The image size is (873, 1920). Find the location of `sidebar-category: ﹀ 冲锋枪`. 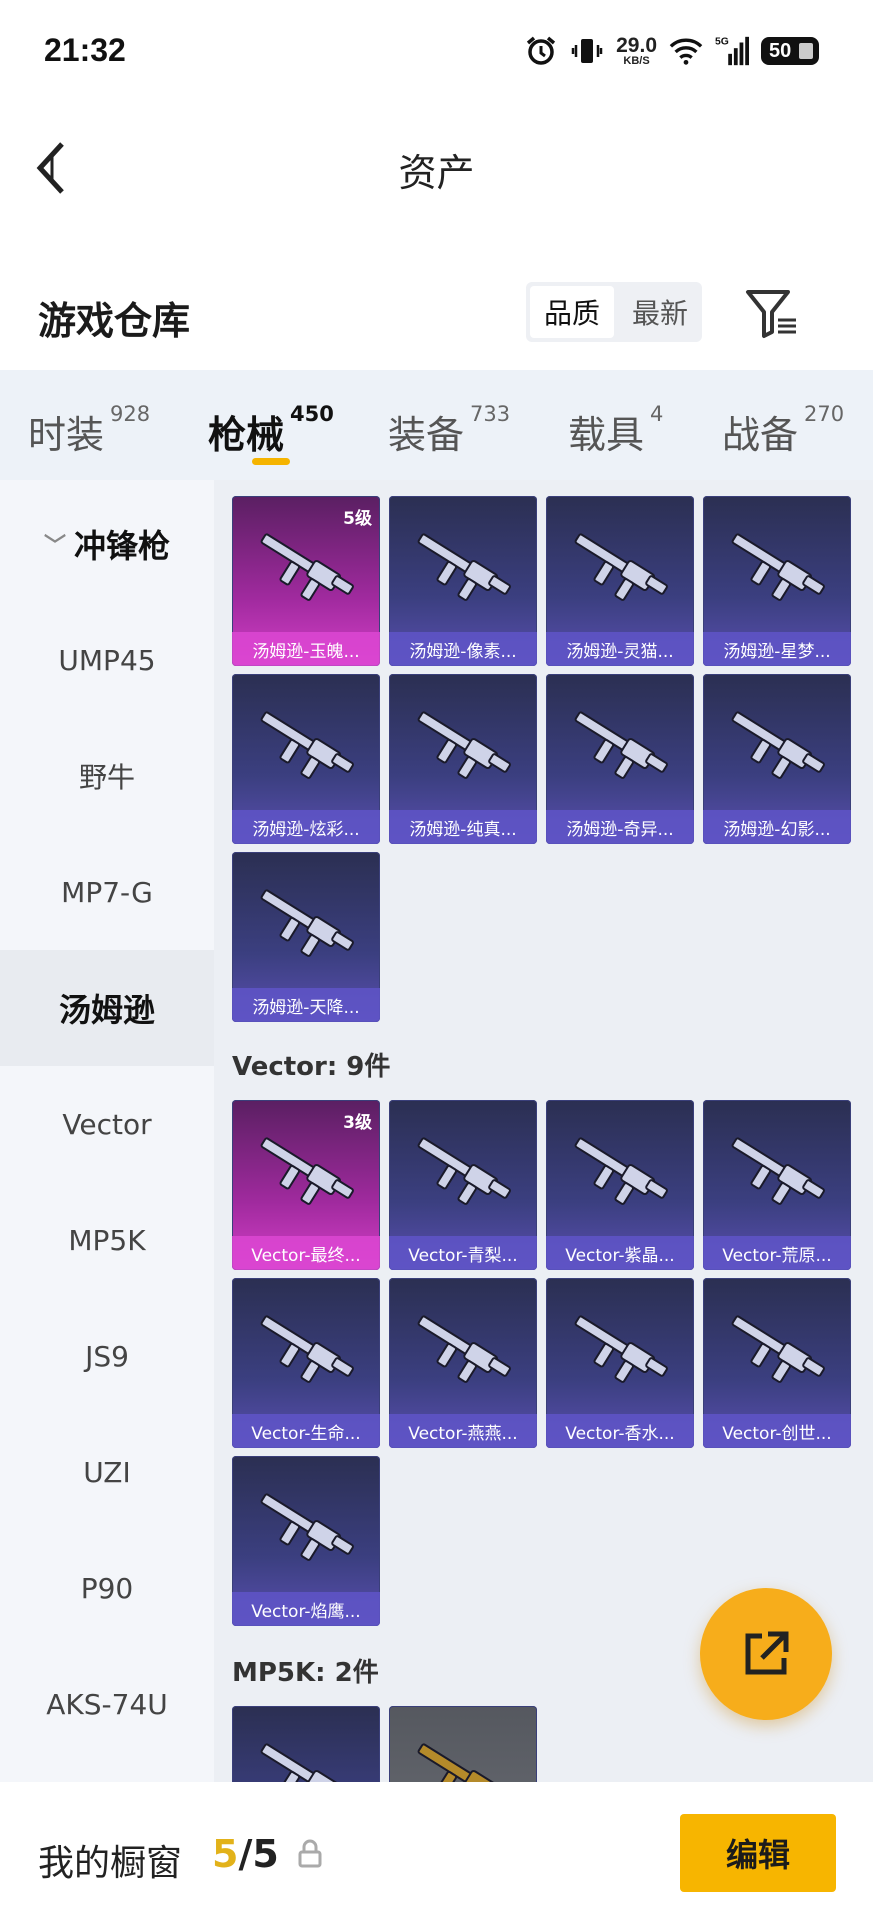

sidebar-category: ﹀ 冲锋枪 is located at coordinates (107, 544).